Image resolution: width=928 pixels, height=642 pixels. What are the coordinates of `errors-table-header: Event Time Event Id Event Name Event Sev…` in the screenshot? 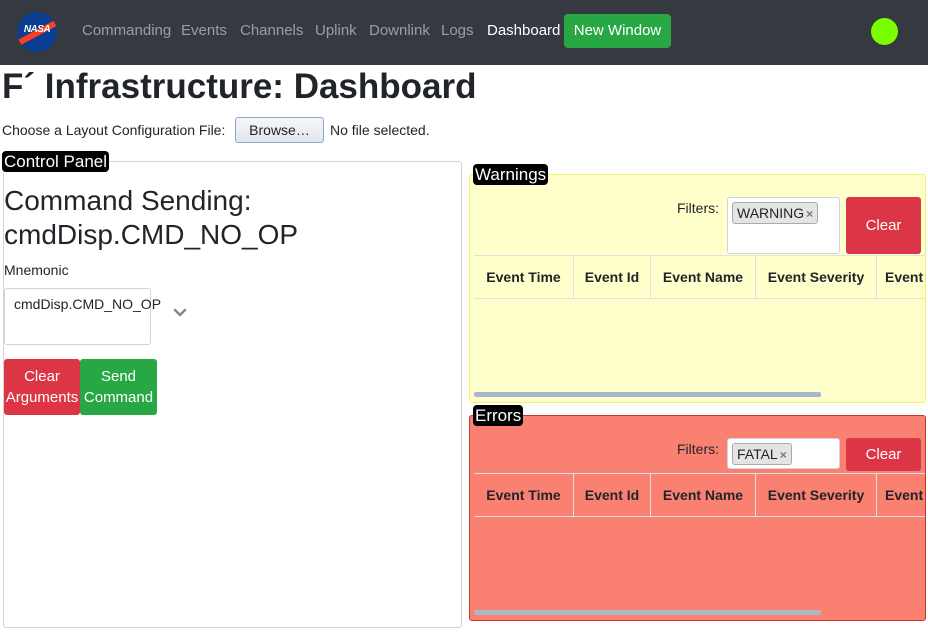 It's located at (699, 495).